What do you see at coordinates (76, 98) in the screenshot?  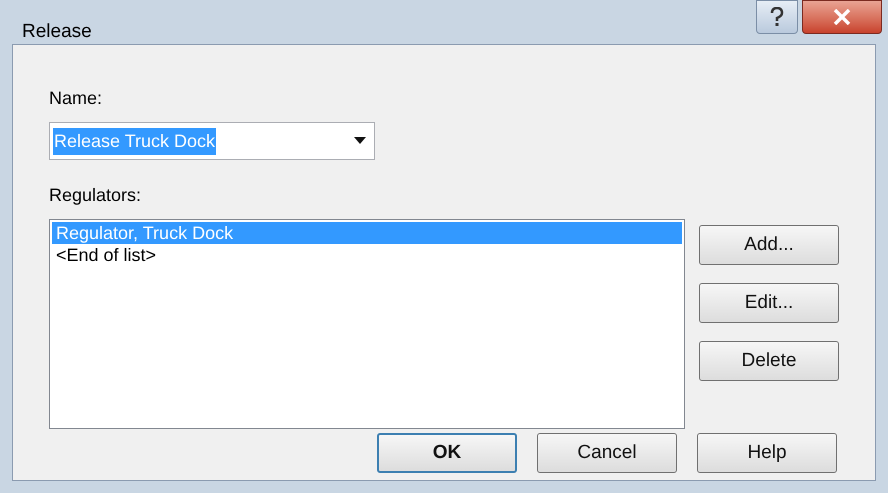 I see `name-label: Name:` at bounding box center [76, 98].